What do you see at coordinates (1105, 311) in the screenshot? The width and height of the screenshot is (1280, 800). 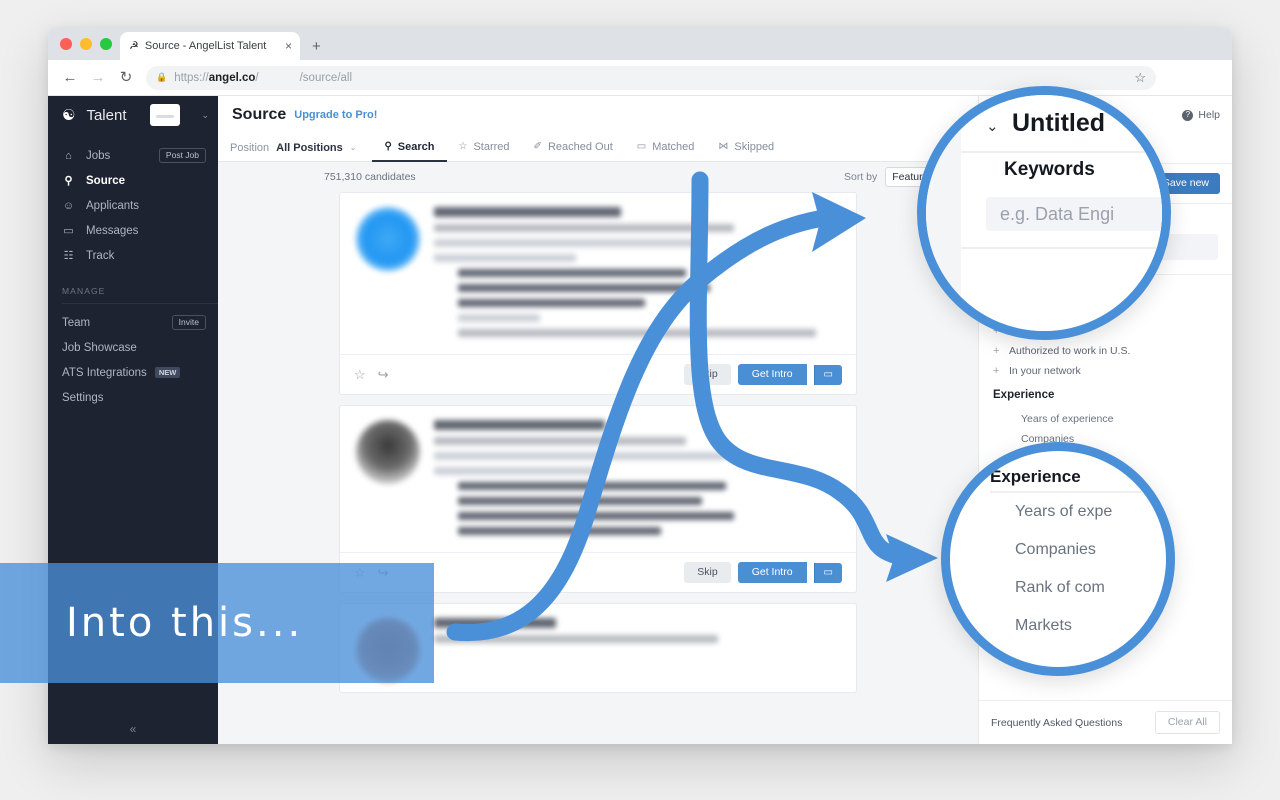 I see `filter-looking-for: + Looking for` at bounding box center [1105, 311].